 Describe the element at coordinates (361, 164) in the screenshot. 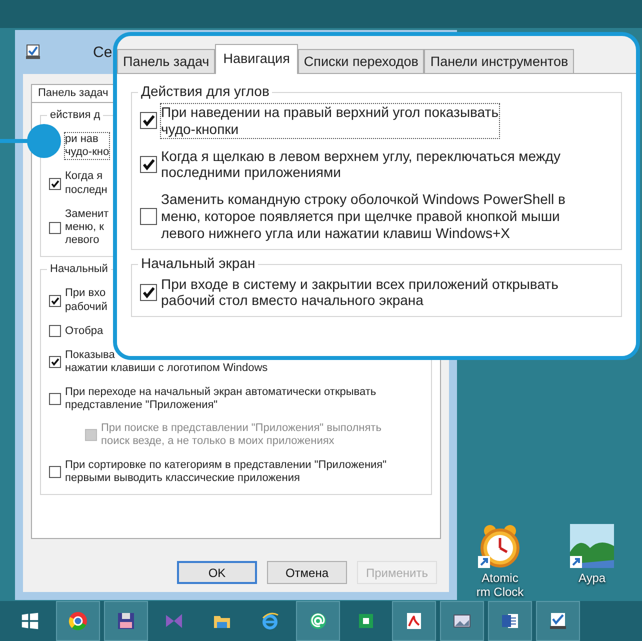

I see `option-label: Когда я щелкаю в левом верхнем углу, переключаться между последними приложениями` at that location.